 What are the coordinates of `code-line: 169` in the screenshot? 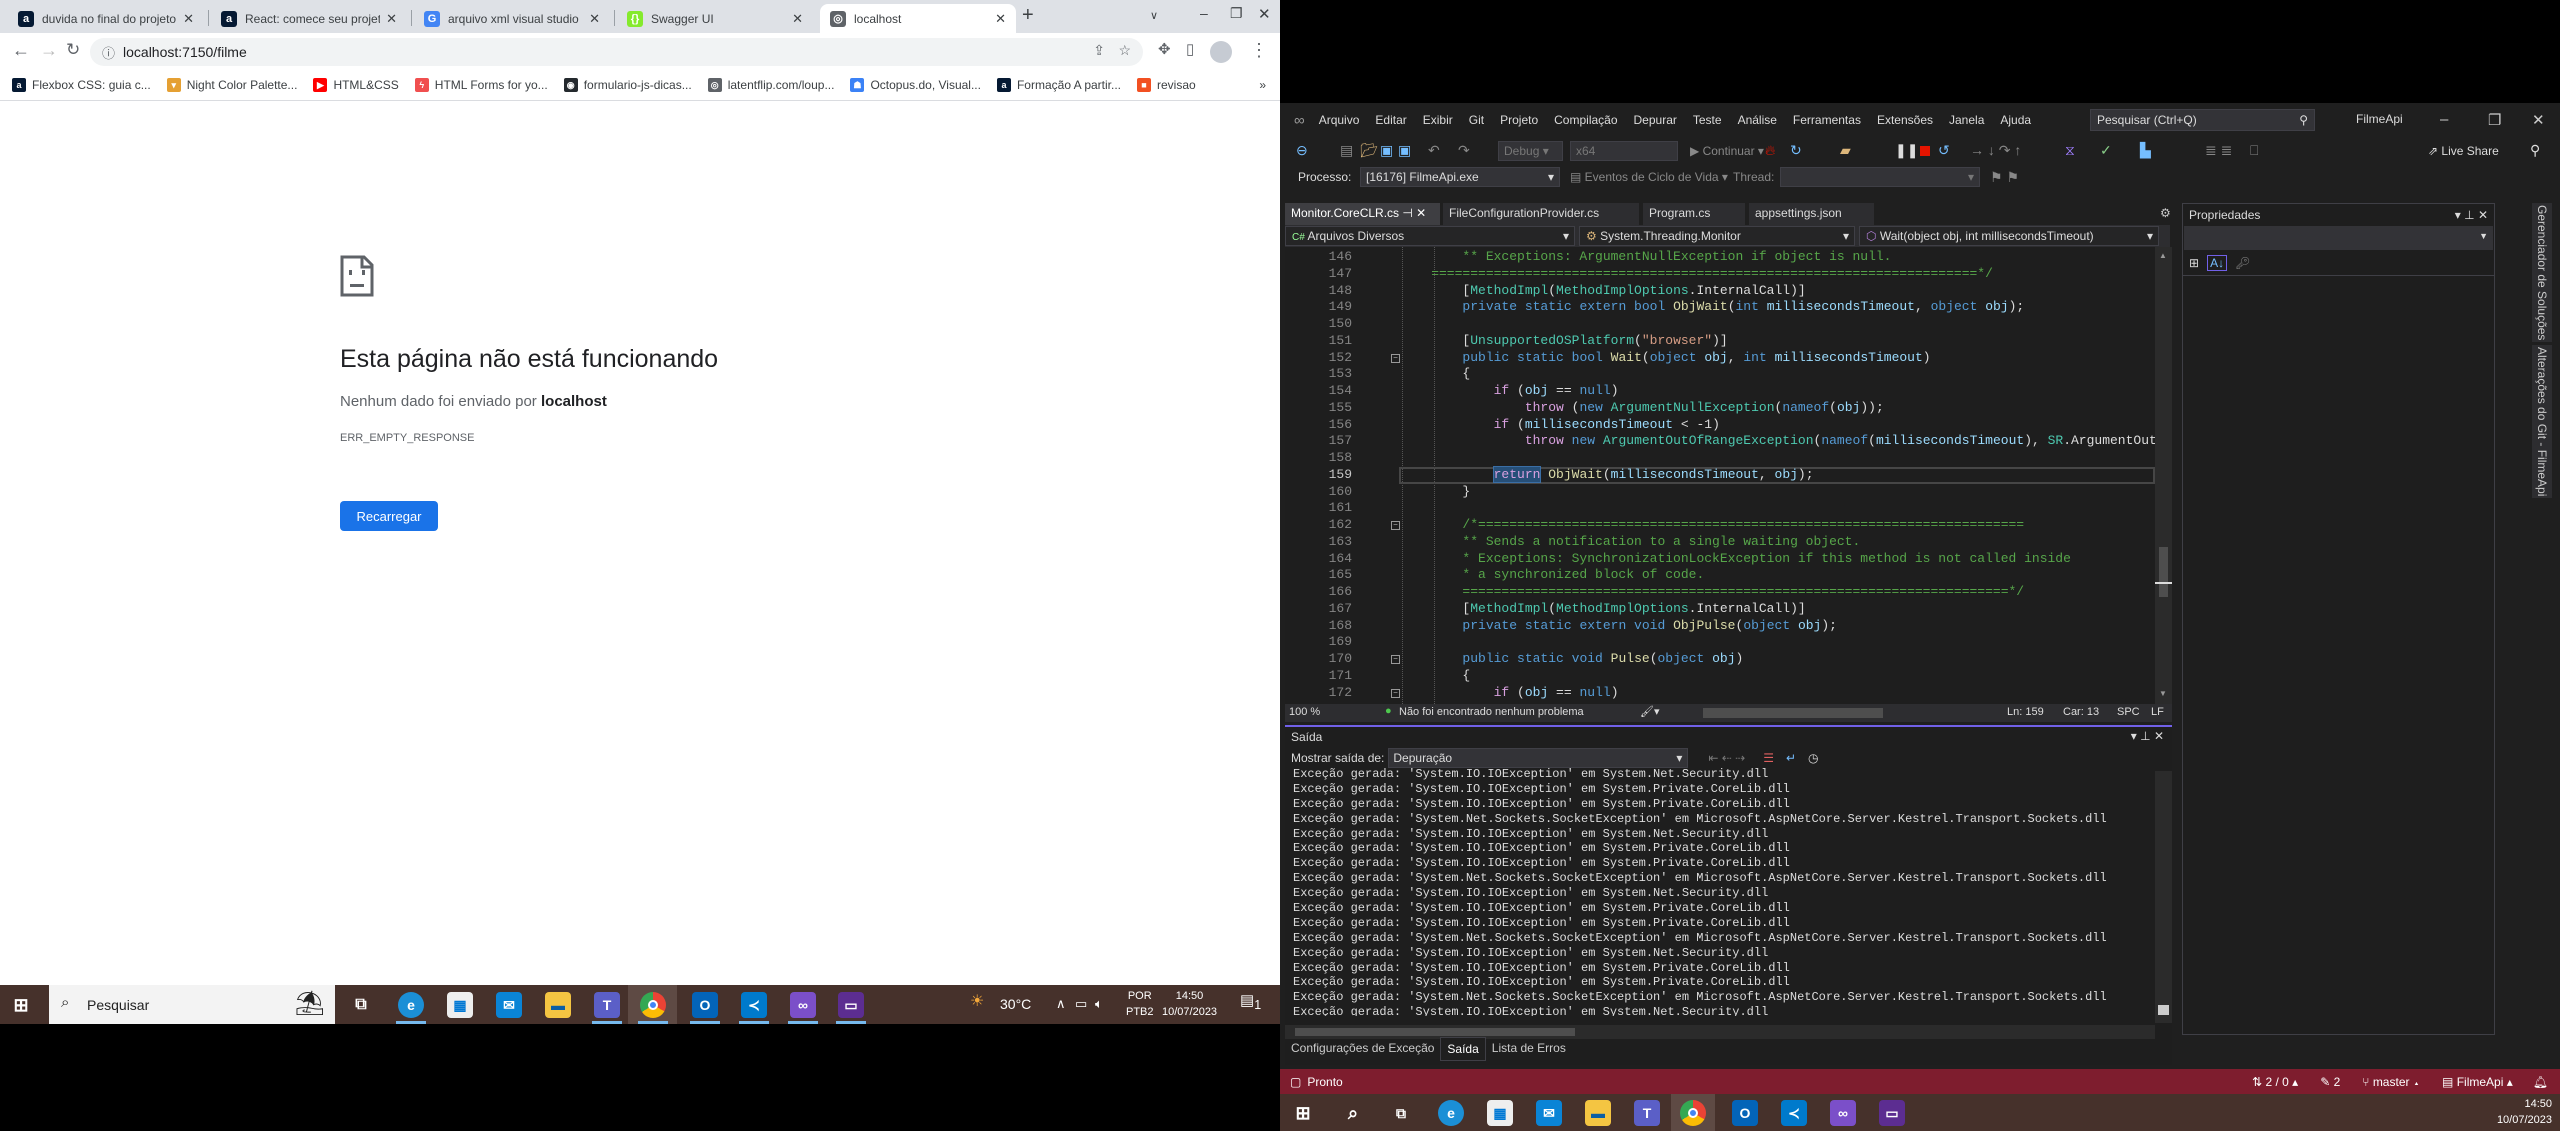 It's located at (1720, 642).